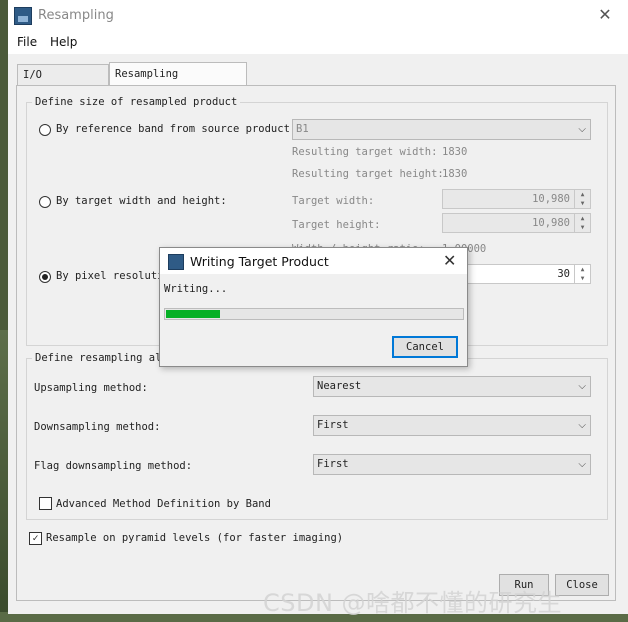  What do you see at coordinates (455, 174) in the screenshot?
I see `resulting-height-value: 1830` at bounding box center [455, 174].